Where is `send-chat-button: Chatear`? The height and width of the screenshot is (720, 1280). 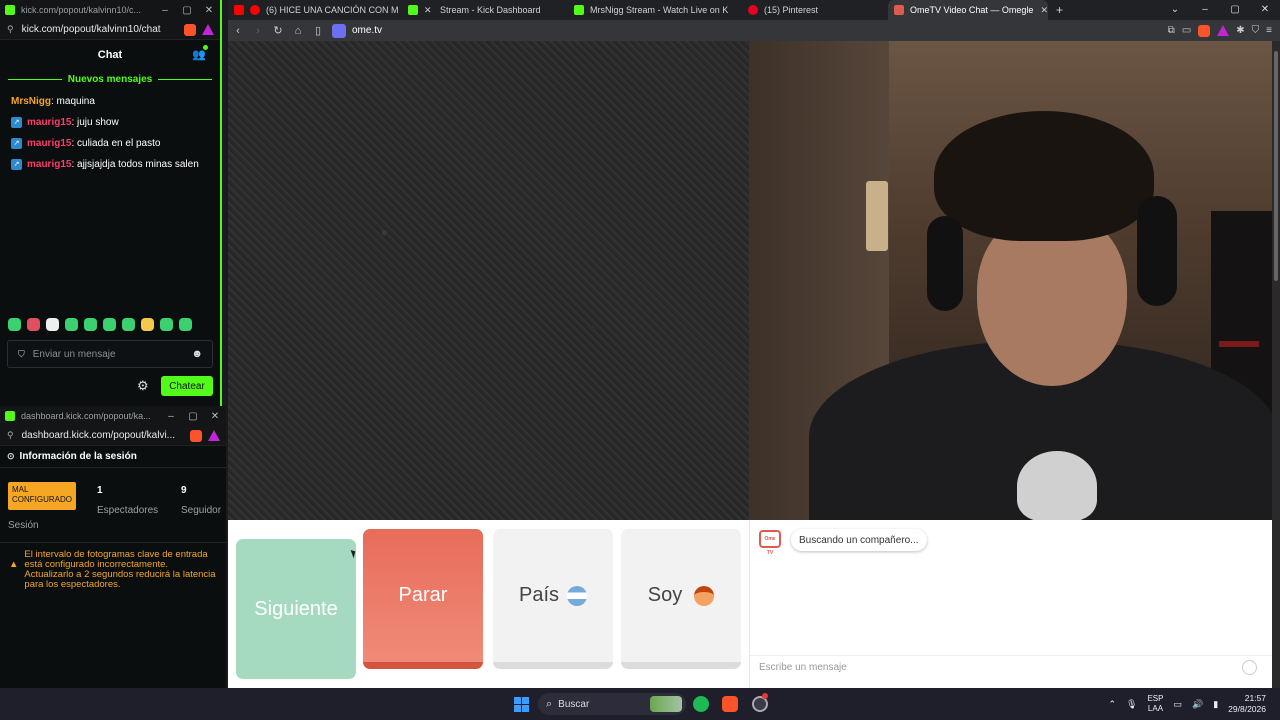 send-chat-button: Chatear is located at coordinates (187, 386).